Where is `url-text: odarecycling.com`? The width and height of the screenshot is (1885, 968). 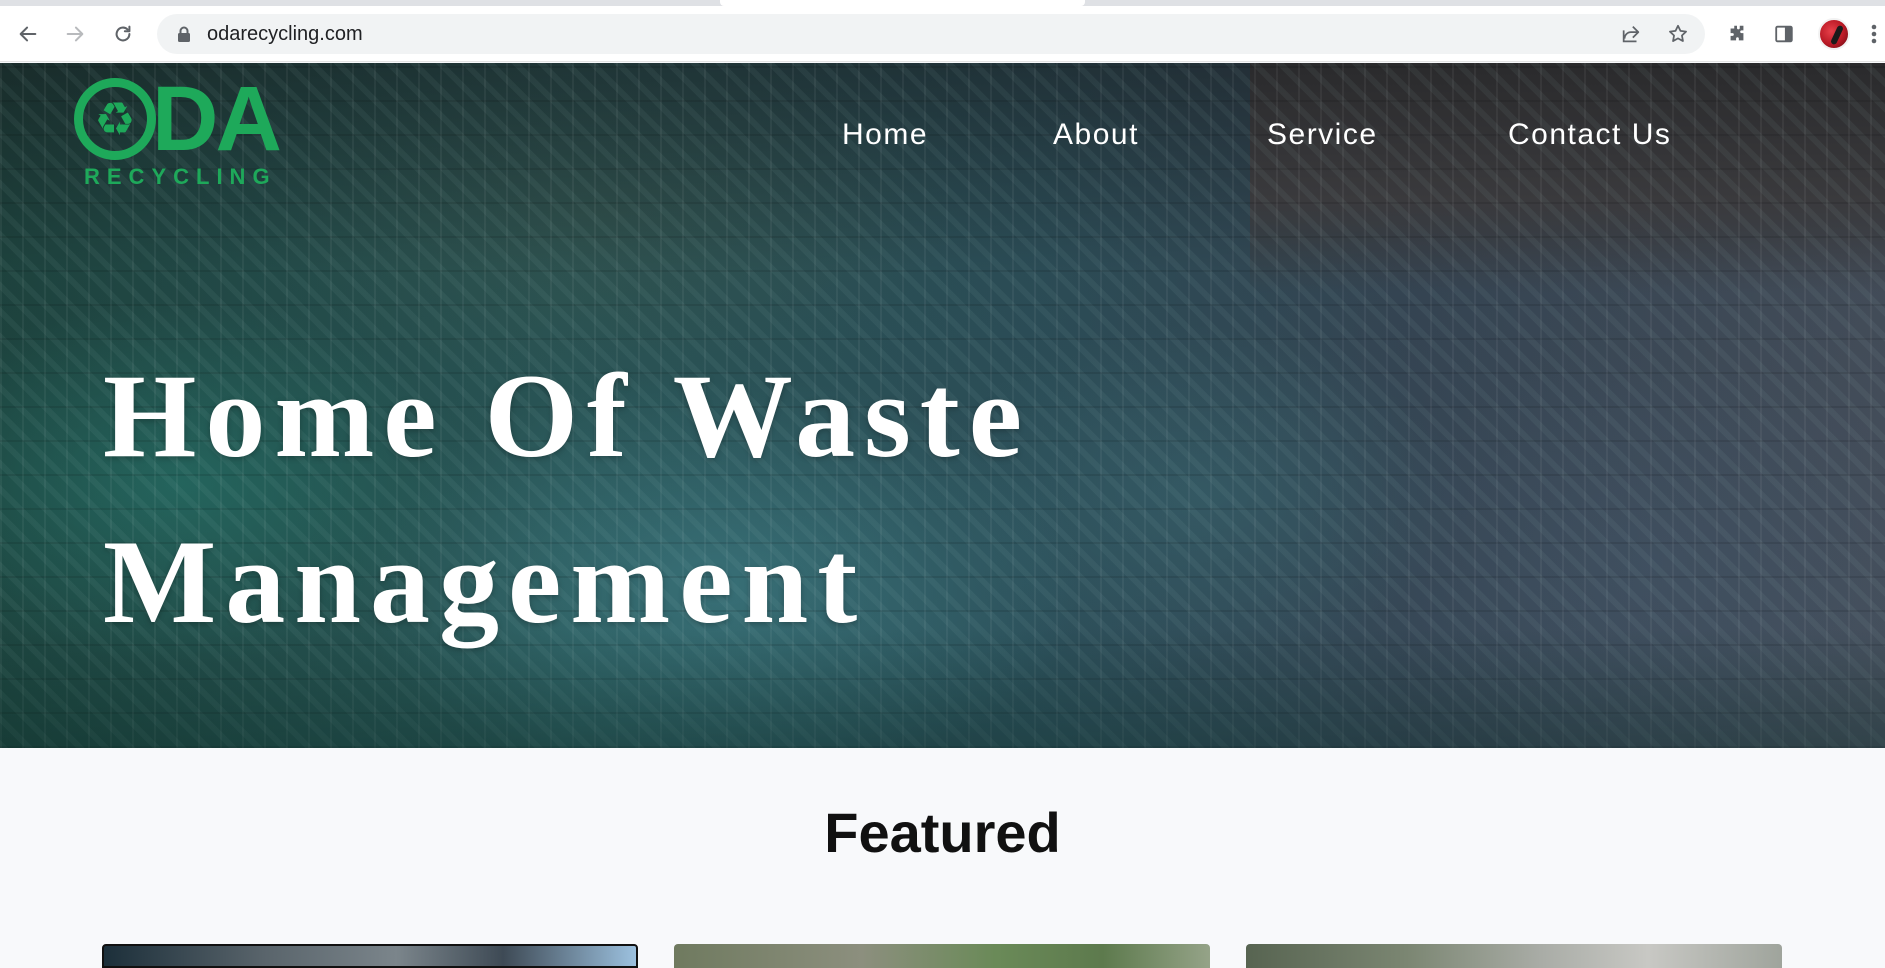 url-text: odarecycling.com is located at coordinates (285, 34).